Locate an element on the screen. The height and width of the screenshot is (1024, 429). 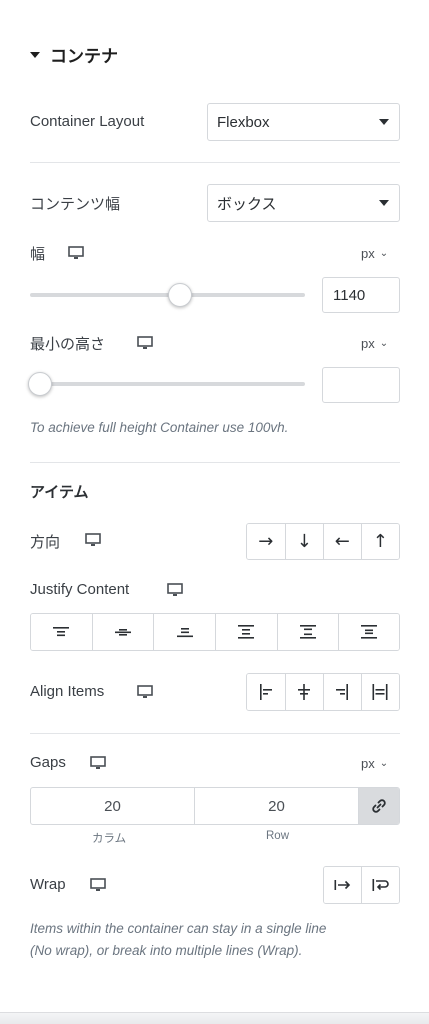
gaps-label: Gaps is located at coordinates (48, 762).